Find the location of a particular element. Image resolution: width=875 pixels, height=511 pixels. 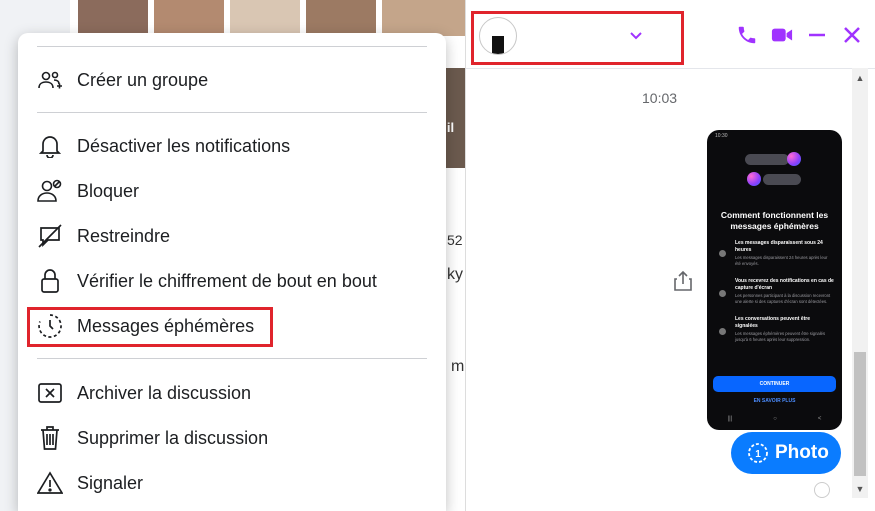

close-icon is located at coordinates (852, 35).